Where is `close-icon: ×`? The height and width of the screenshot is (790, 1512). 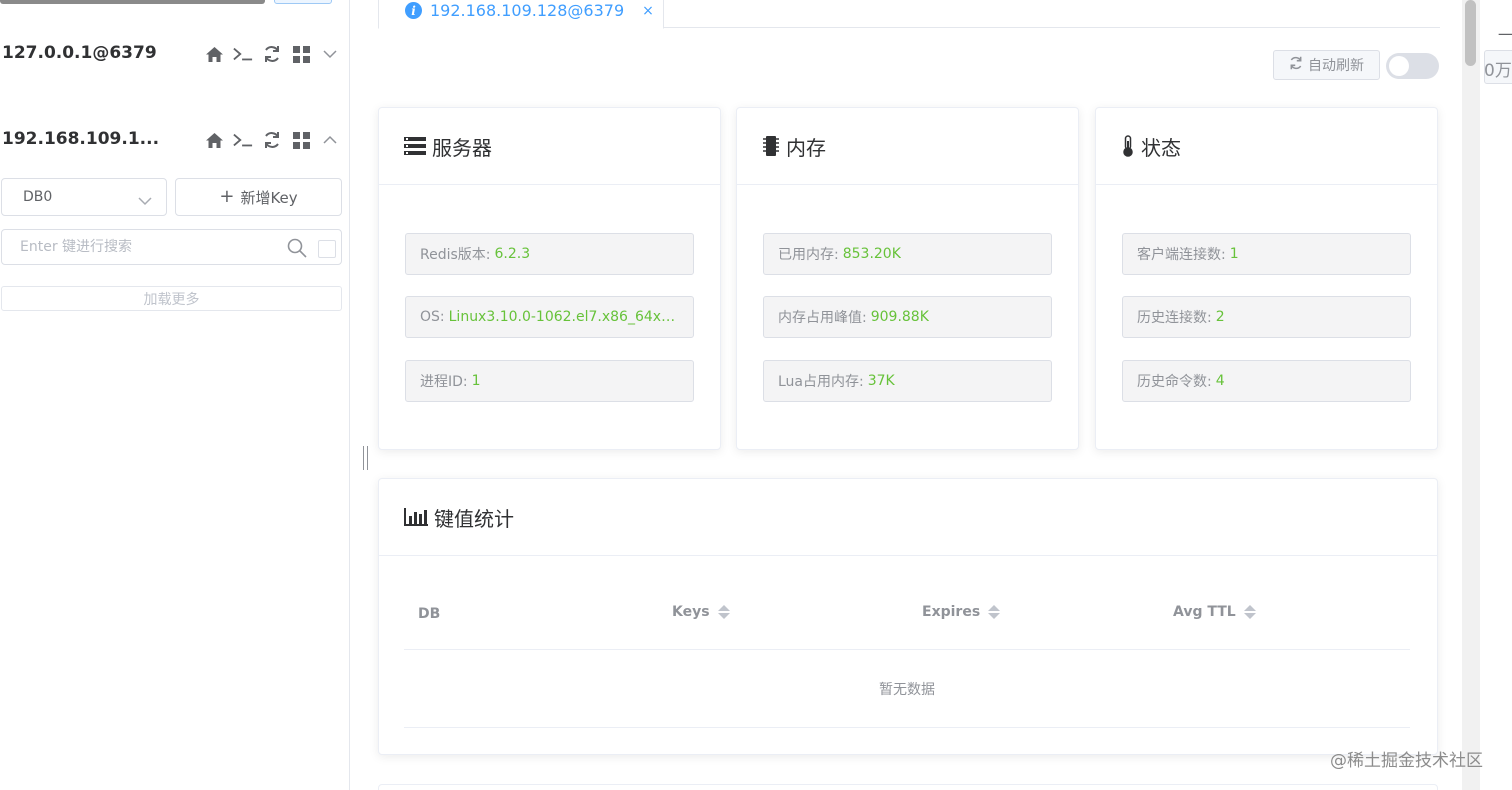 close-icon: × is located at coordinates (648, 11).